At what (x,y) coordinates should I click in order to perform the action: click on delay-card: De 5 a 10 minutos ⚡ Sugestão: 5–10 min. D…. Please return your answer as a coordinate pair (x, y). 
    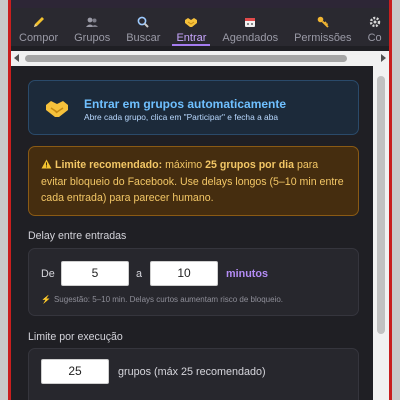
    Looking at the image, I should click on (193, 282).